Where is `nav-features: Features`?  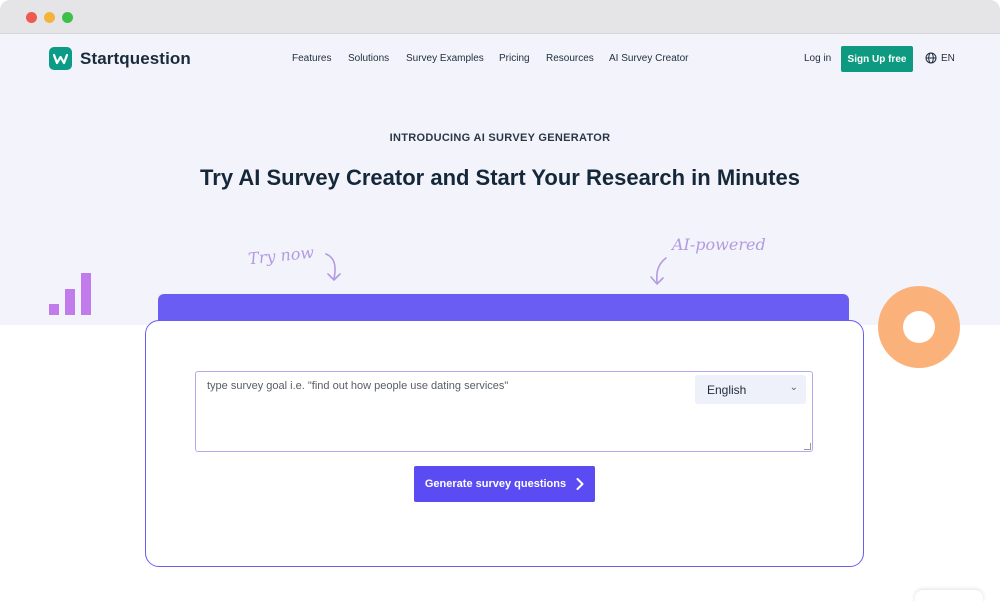 nav-features: Features is located at coordinates (311, 58).